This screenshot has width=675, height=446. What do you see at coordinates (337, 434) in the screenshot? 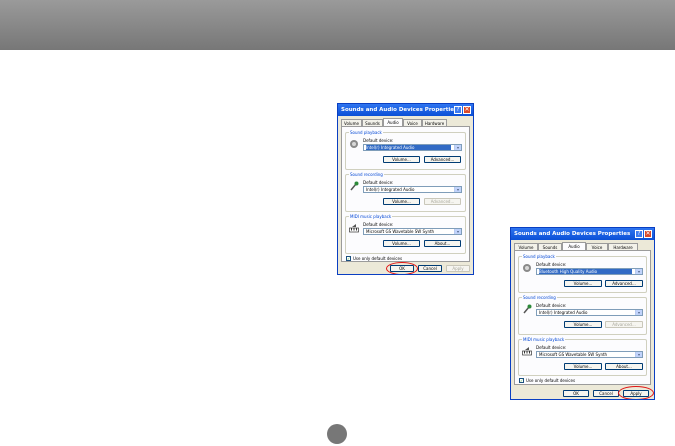
I see `page-indicator-dot` at bounding box center [337, 434].